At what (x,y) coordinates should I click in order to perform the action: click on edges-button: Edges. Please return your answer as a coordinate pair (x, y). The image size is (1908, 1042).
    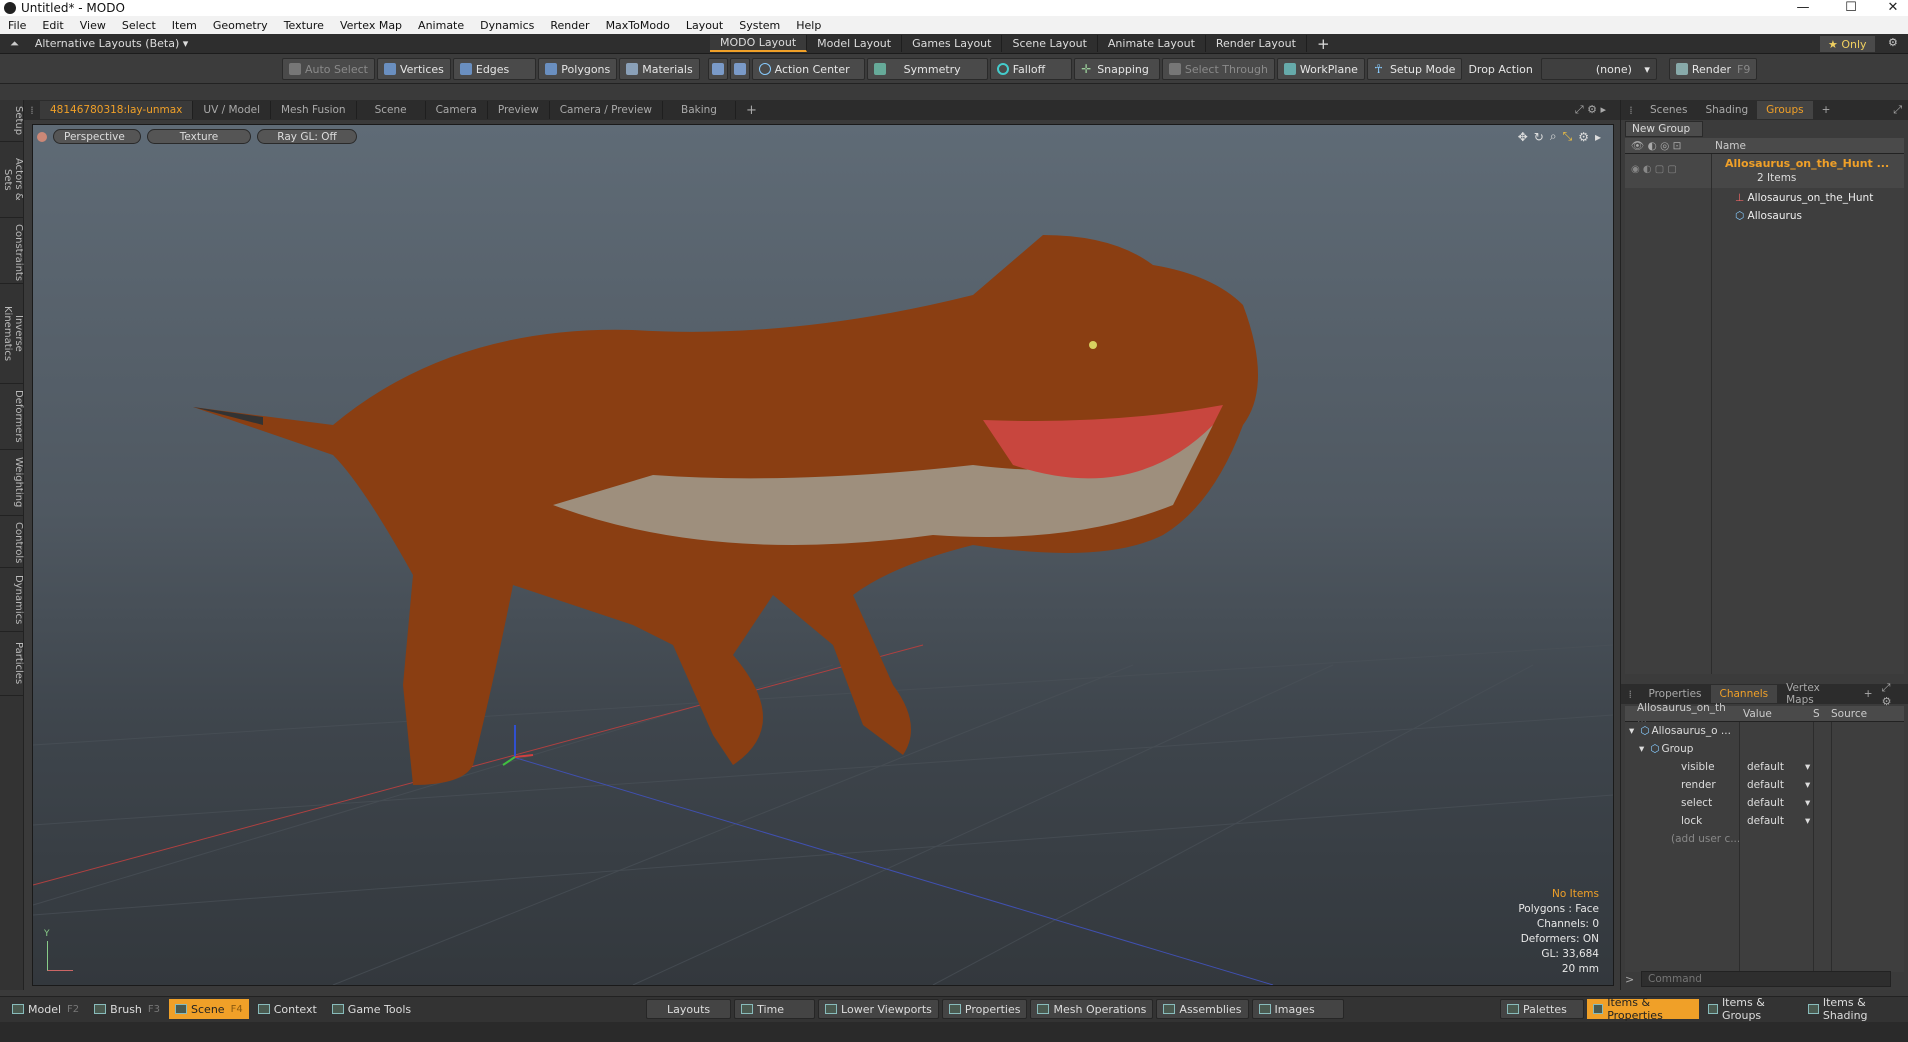
    Looking at the image, I should click on (494, 69).